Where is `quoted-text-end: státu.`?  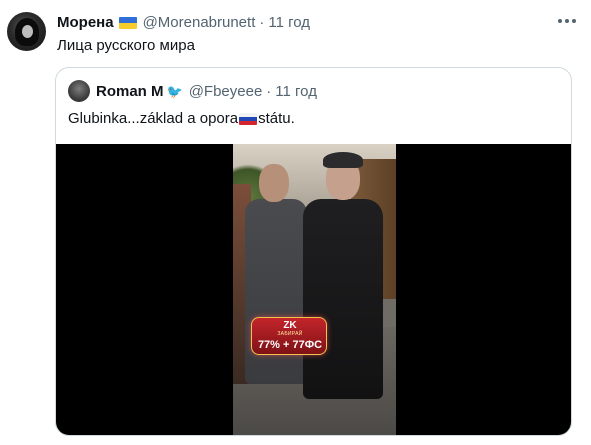 quoted-text-end: státu. is located at coordinates (276, 118).